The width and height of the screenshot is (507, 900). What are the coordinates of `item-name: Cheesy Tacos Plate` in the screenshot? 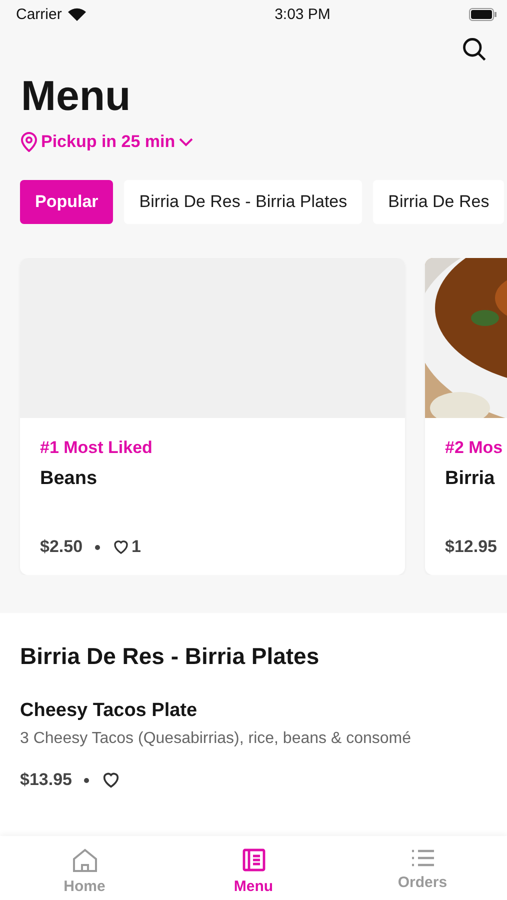 It's located at (109, 711).